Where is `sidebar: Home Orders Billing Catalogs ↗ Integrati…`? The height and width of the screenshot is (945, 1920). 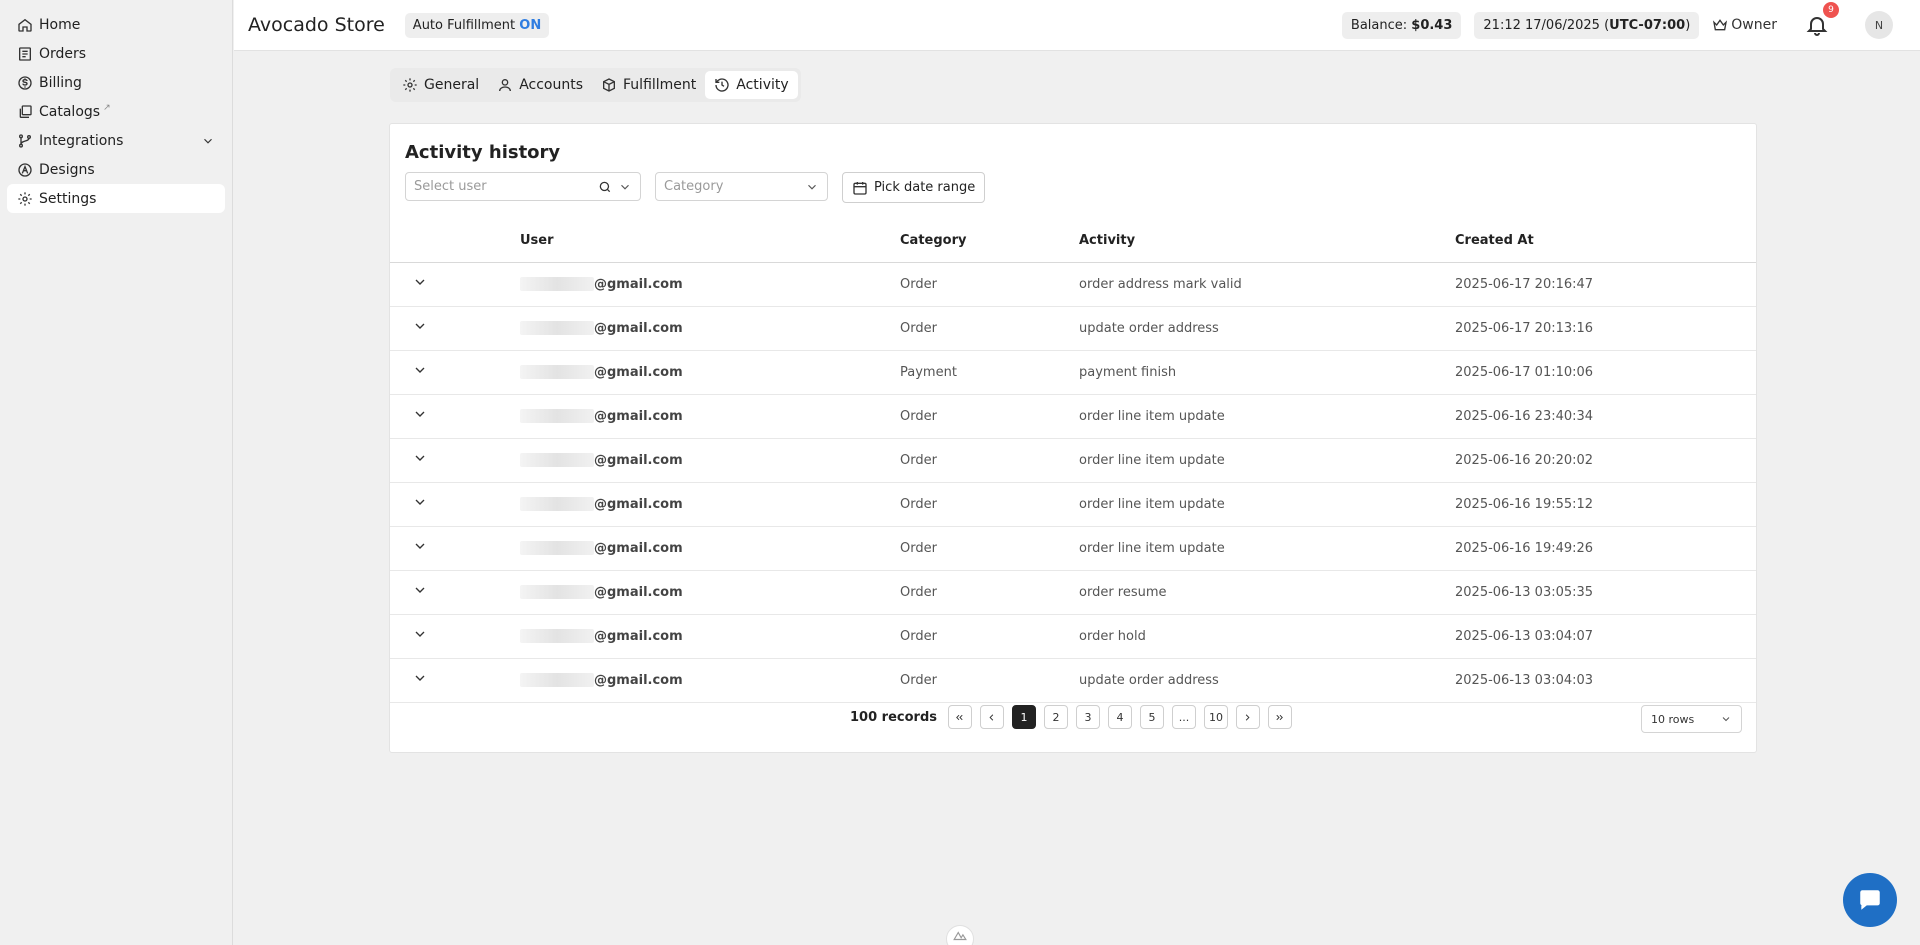 sidebar: Home Orders Billing Catalogs ↗ Integrati… is located at coordinates (116, 472).